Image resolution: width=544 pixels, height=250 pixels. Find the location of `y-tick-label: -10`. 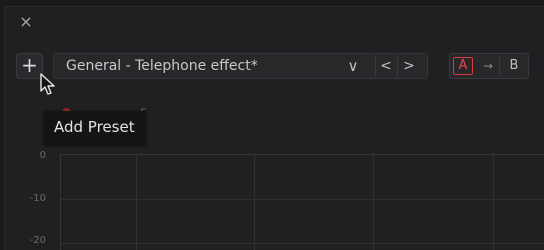

y-tick-label: -10 is located at coordinates (37, 198).